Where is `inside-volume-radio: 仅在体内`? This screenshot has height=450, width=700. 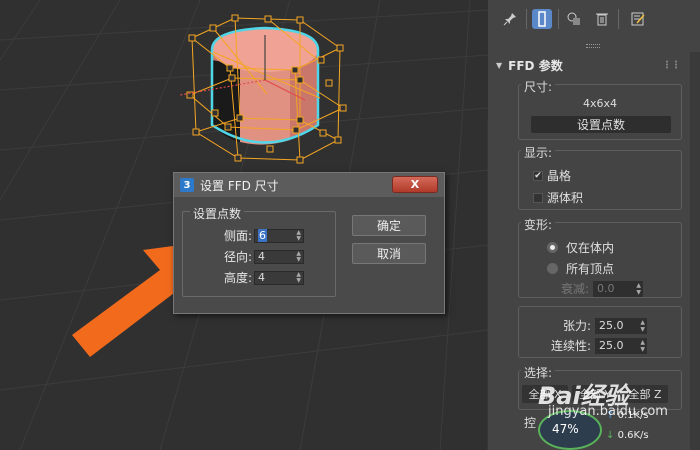
inside-volume-radio: 仅在体内 is located at coordinates (580, 247).